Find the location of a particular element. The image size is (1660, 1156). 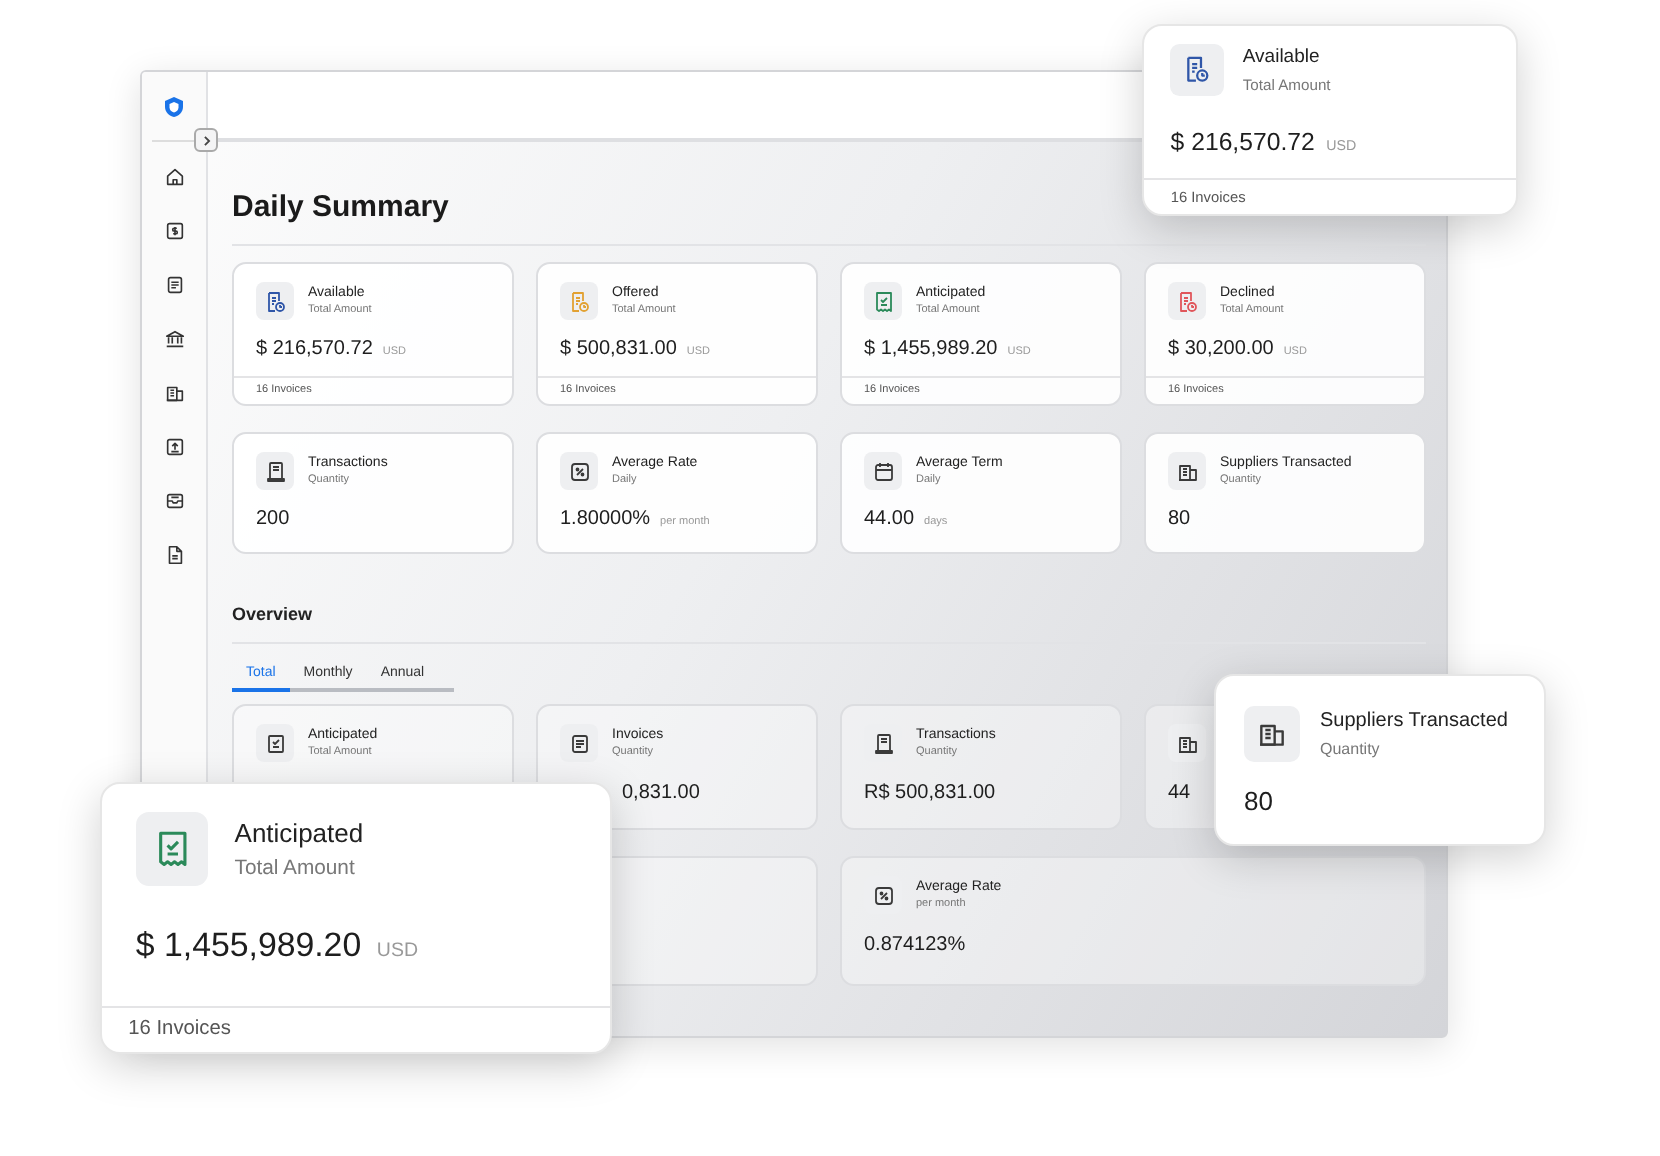

receipt-icon is located at coordinates (275, 743).